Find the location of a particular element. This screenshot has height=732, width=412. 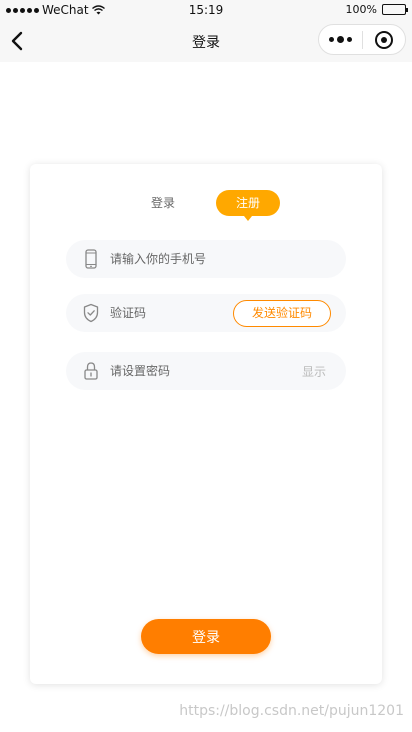

tab-register: 注册 is located at coordinates (248, 205).